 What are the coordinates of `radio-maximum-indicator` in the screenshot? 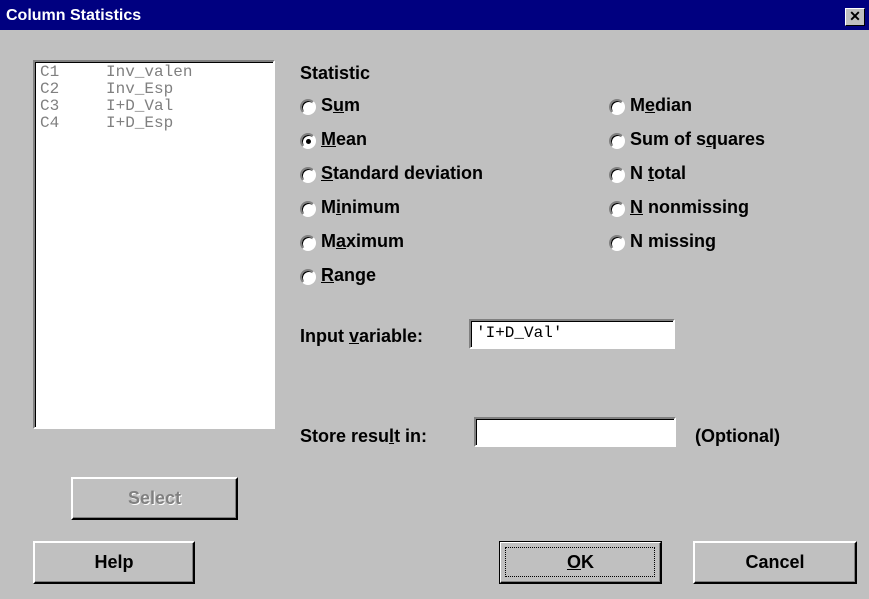 It's located at (308, 243).